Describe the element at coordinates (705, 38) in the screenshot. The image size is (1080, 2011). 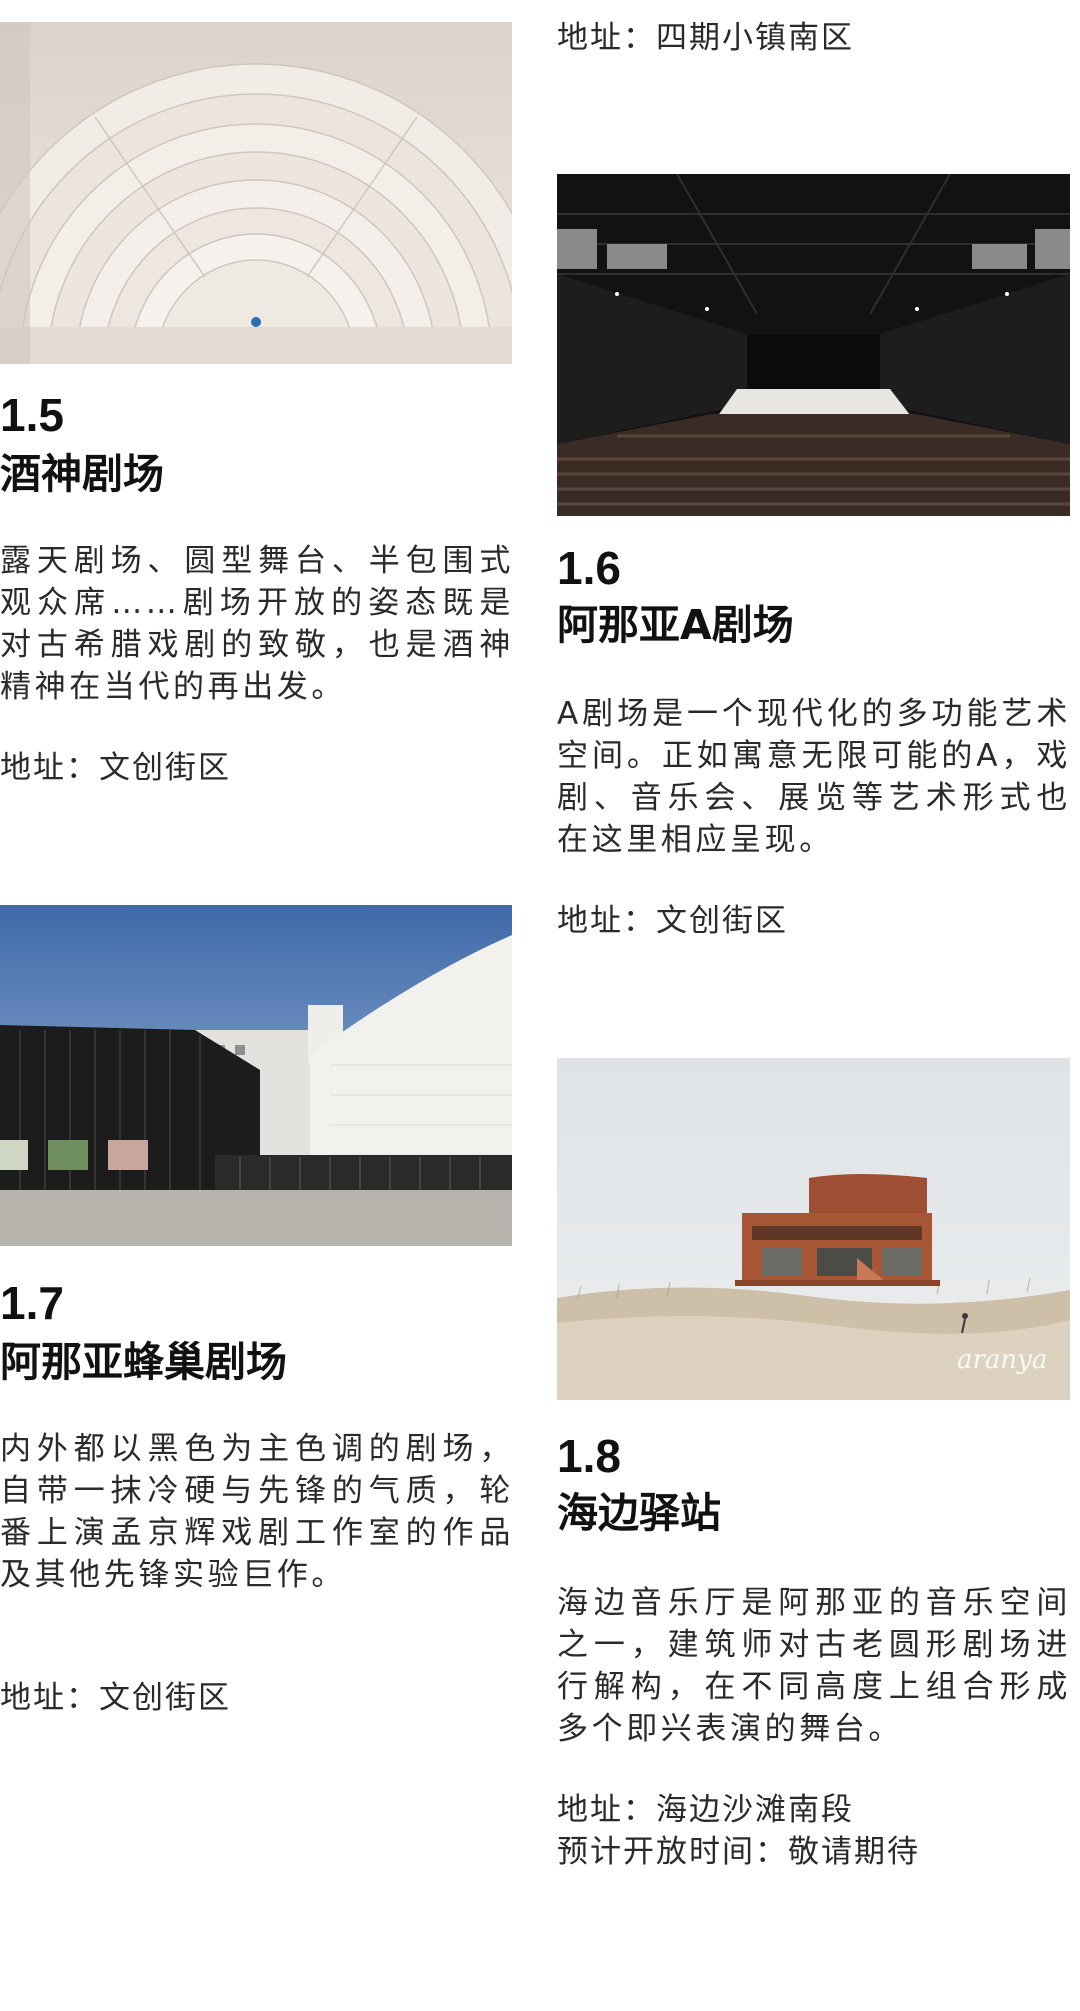
I see `address-sishi-south: 地址：四期小镇南区` at that location.